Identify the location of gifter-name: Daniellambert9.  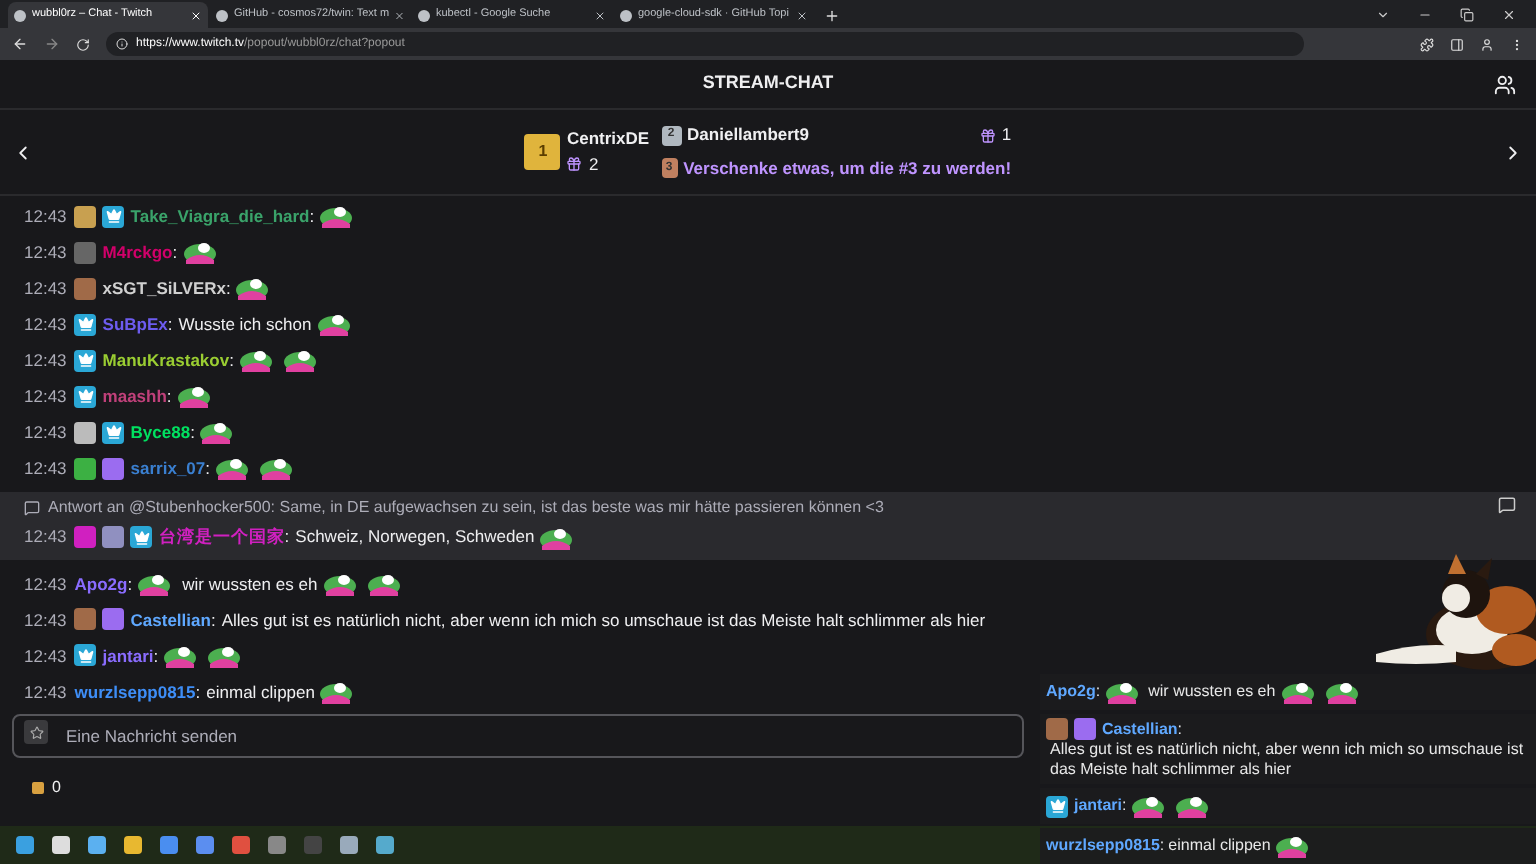
(749, 135).